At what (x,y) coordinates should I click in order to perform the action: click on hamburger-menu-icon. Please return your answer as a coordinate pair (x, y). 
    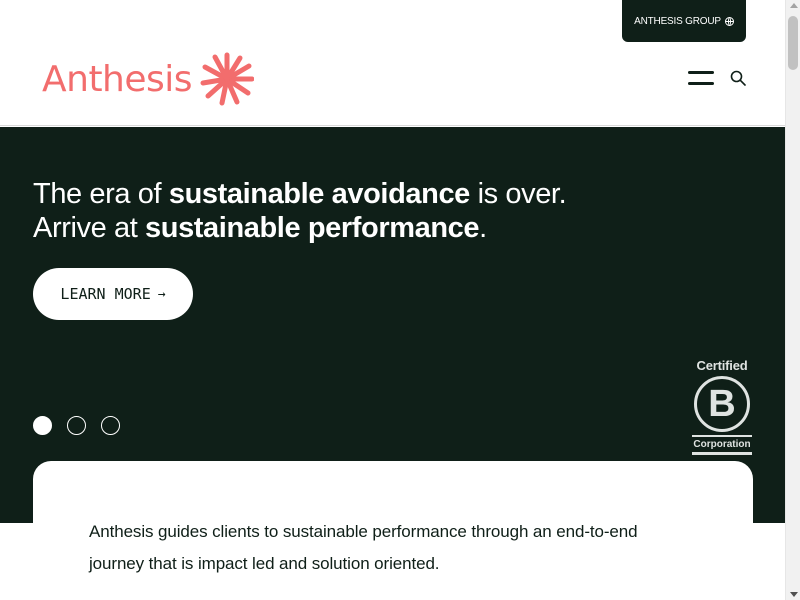
    Looking at the image, I should click on (701, 78).